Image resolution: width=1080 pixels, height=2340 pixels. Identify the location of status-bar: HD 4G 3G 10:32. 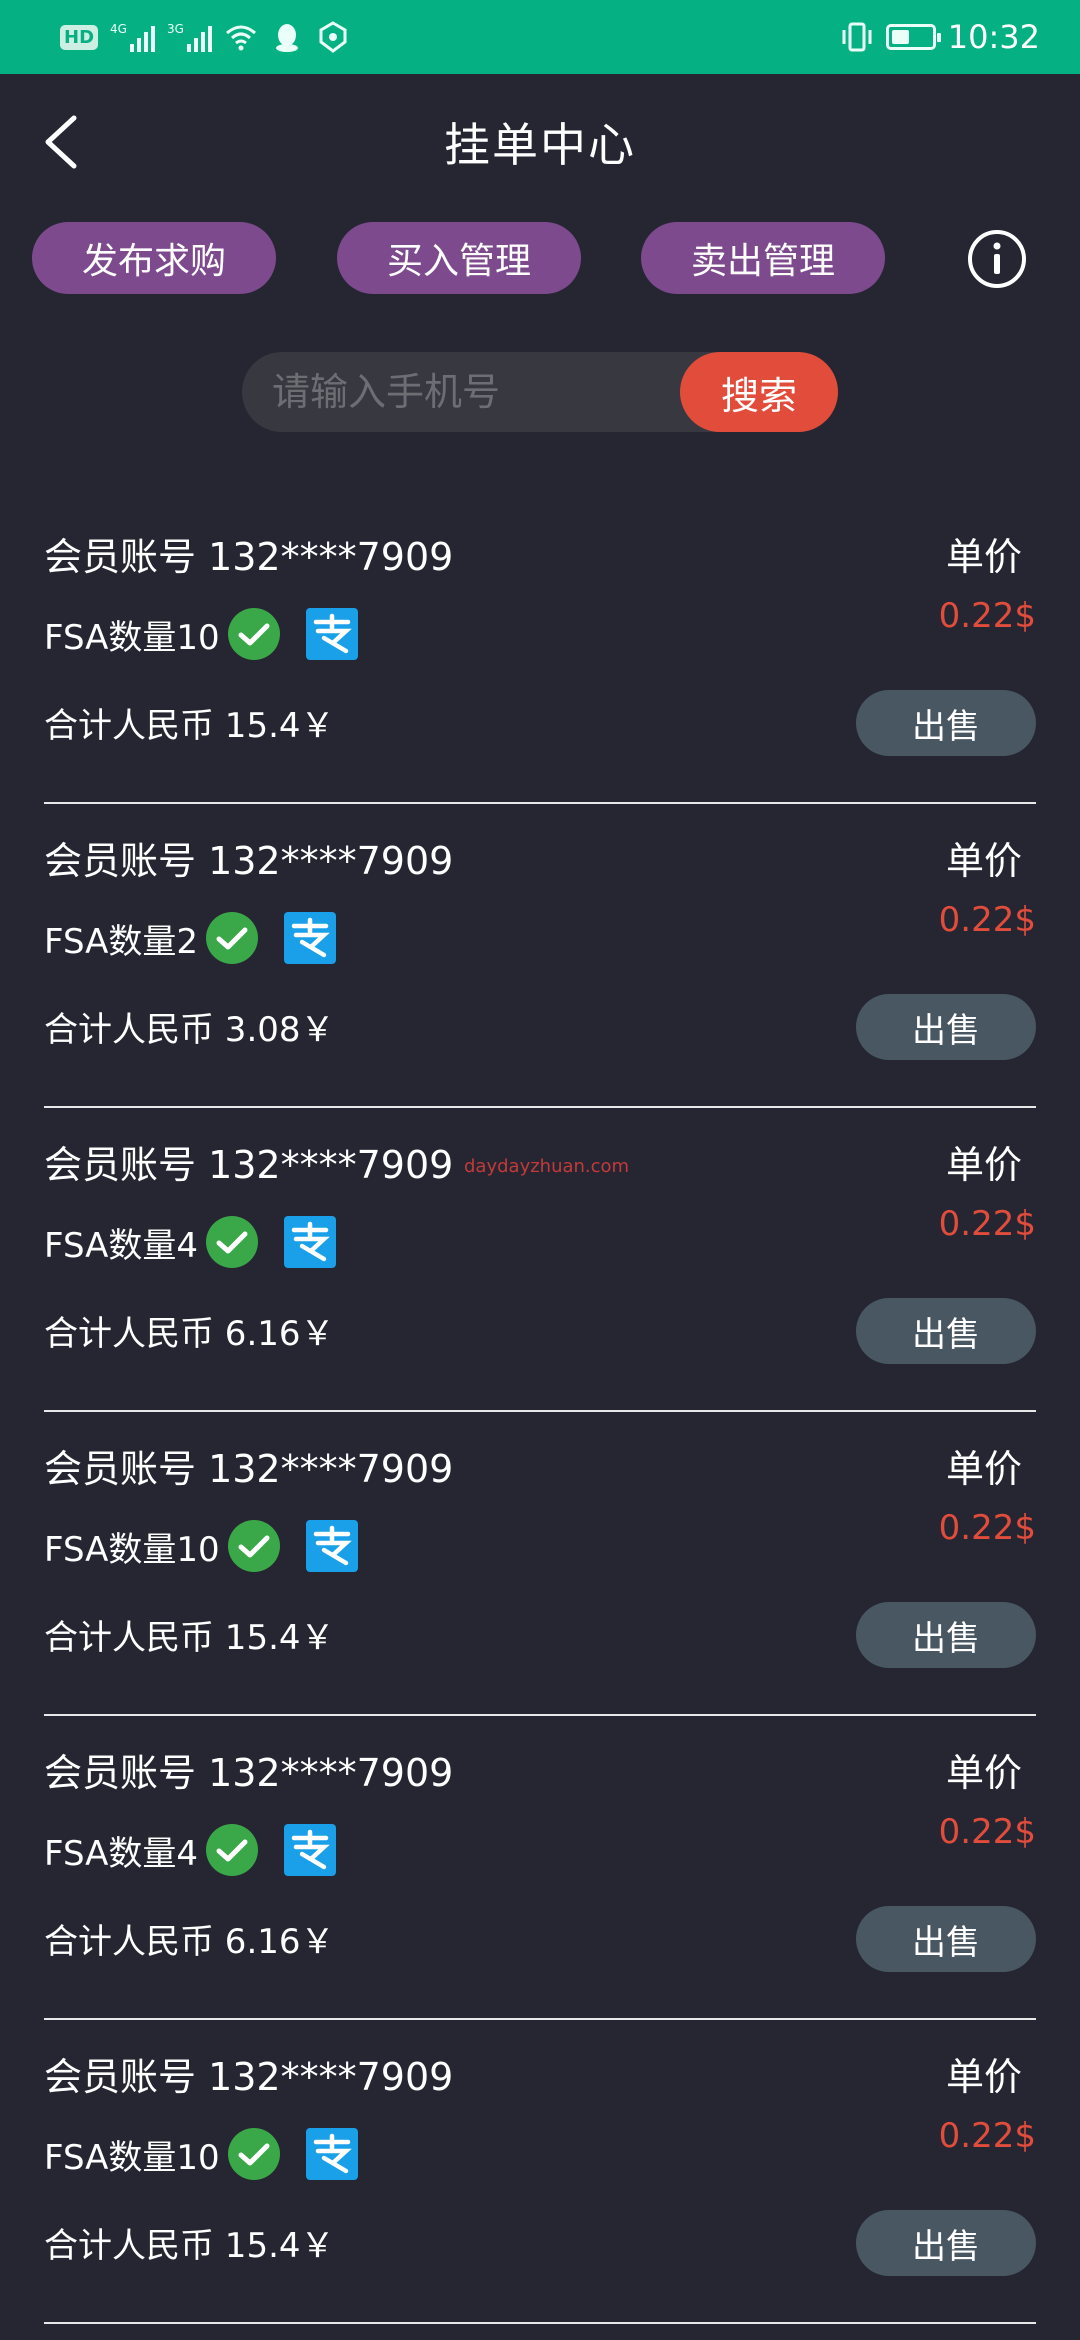
(540, 37).